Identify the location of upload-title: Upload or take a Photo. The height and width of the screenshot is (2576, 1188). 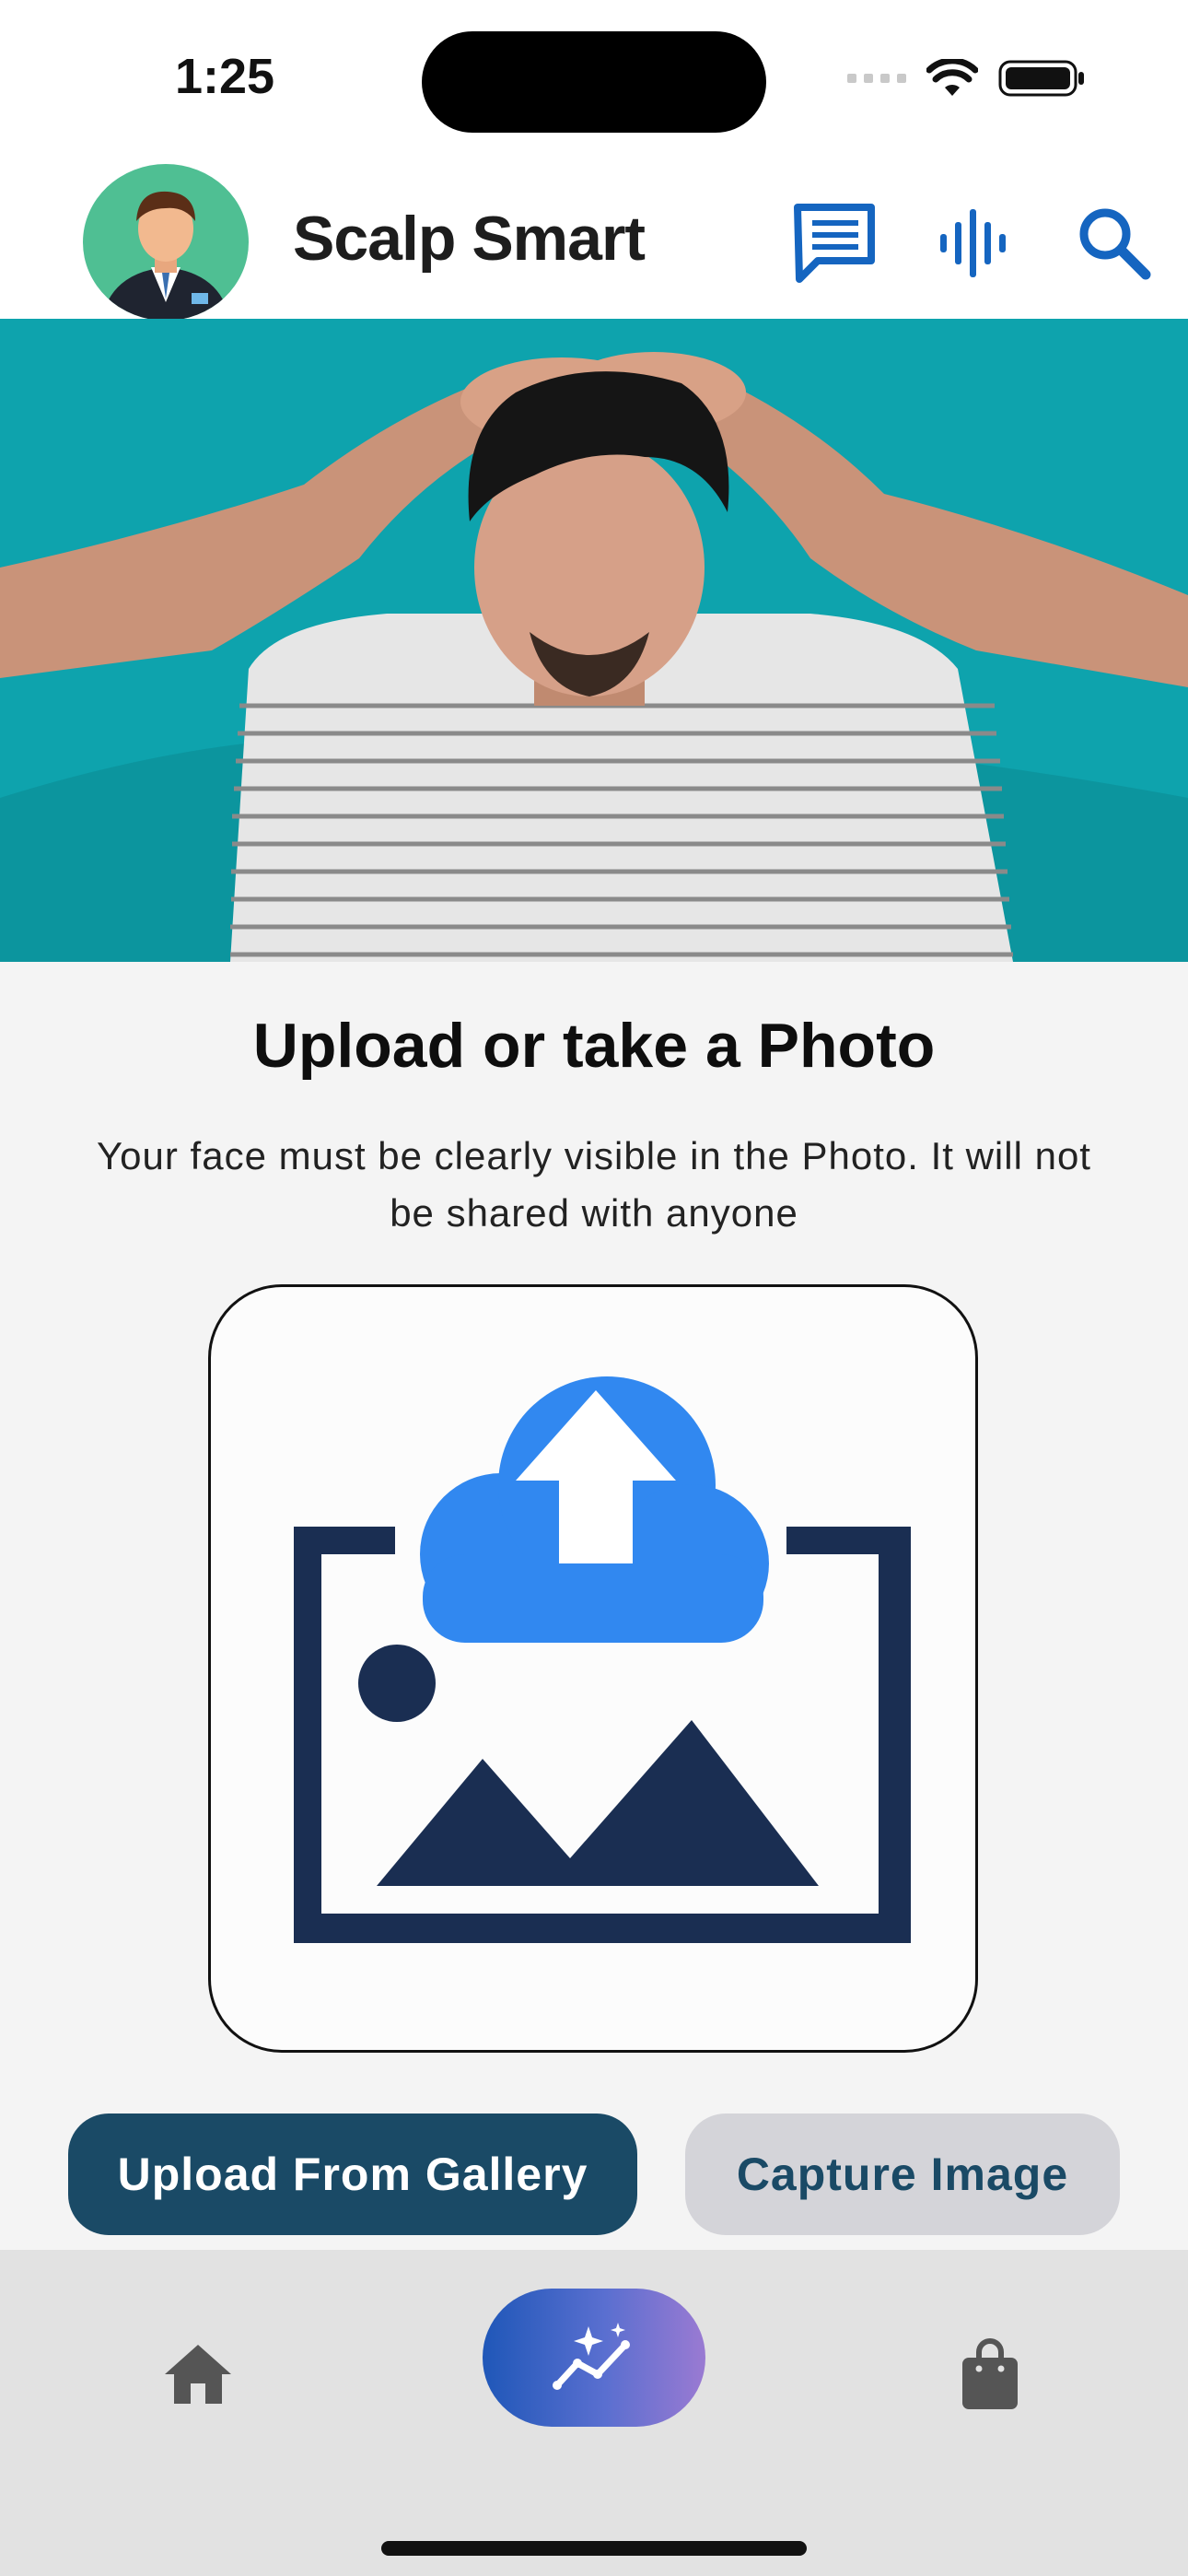
(594, 1046).